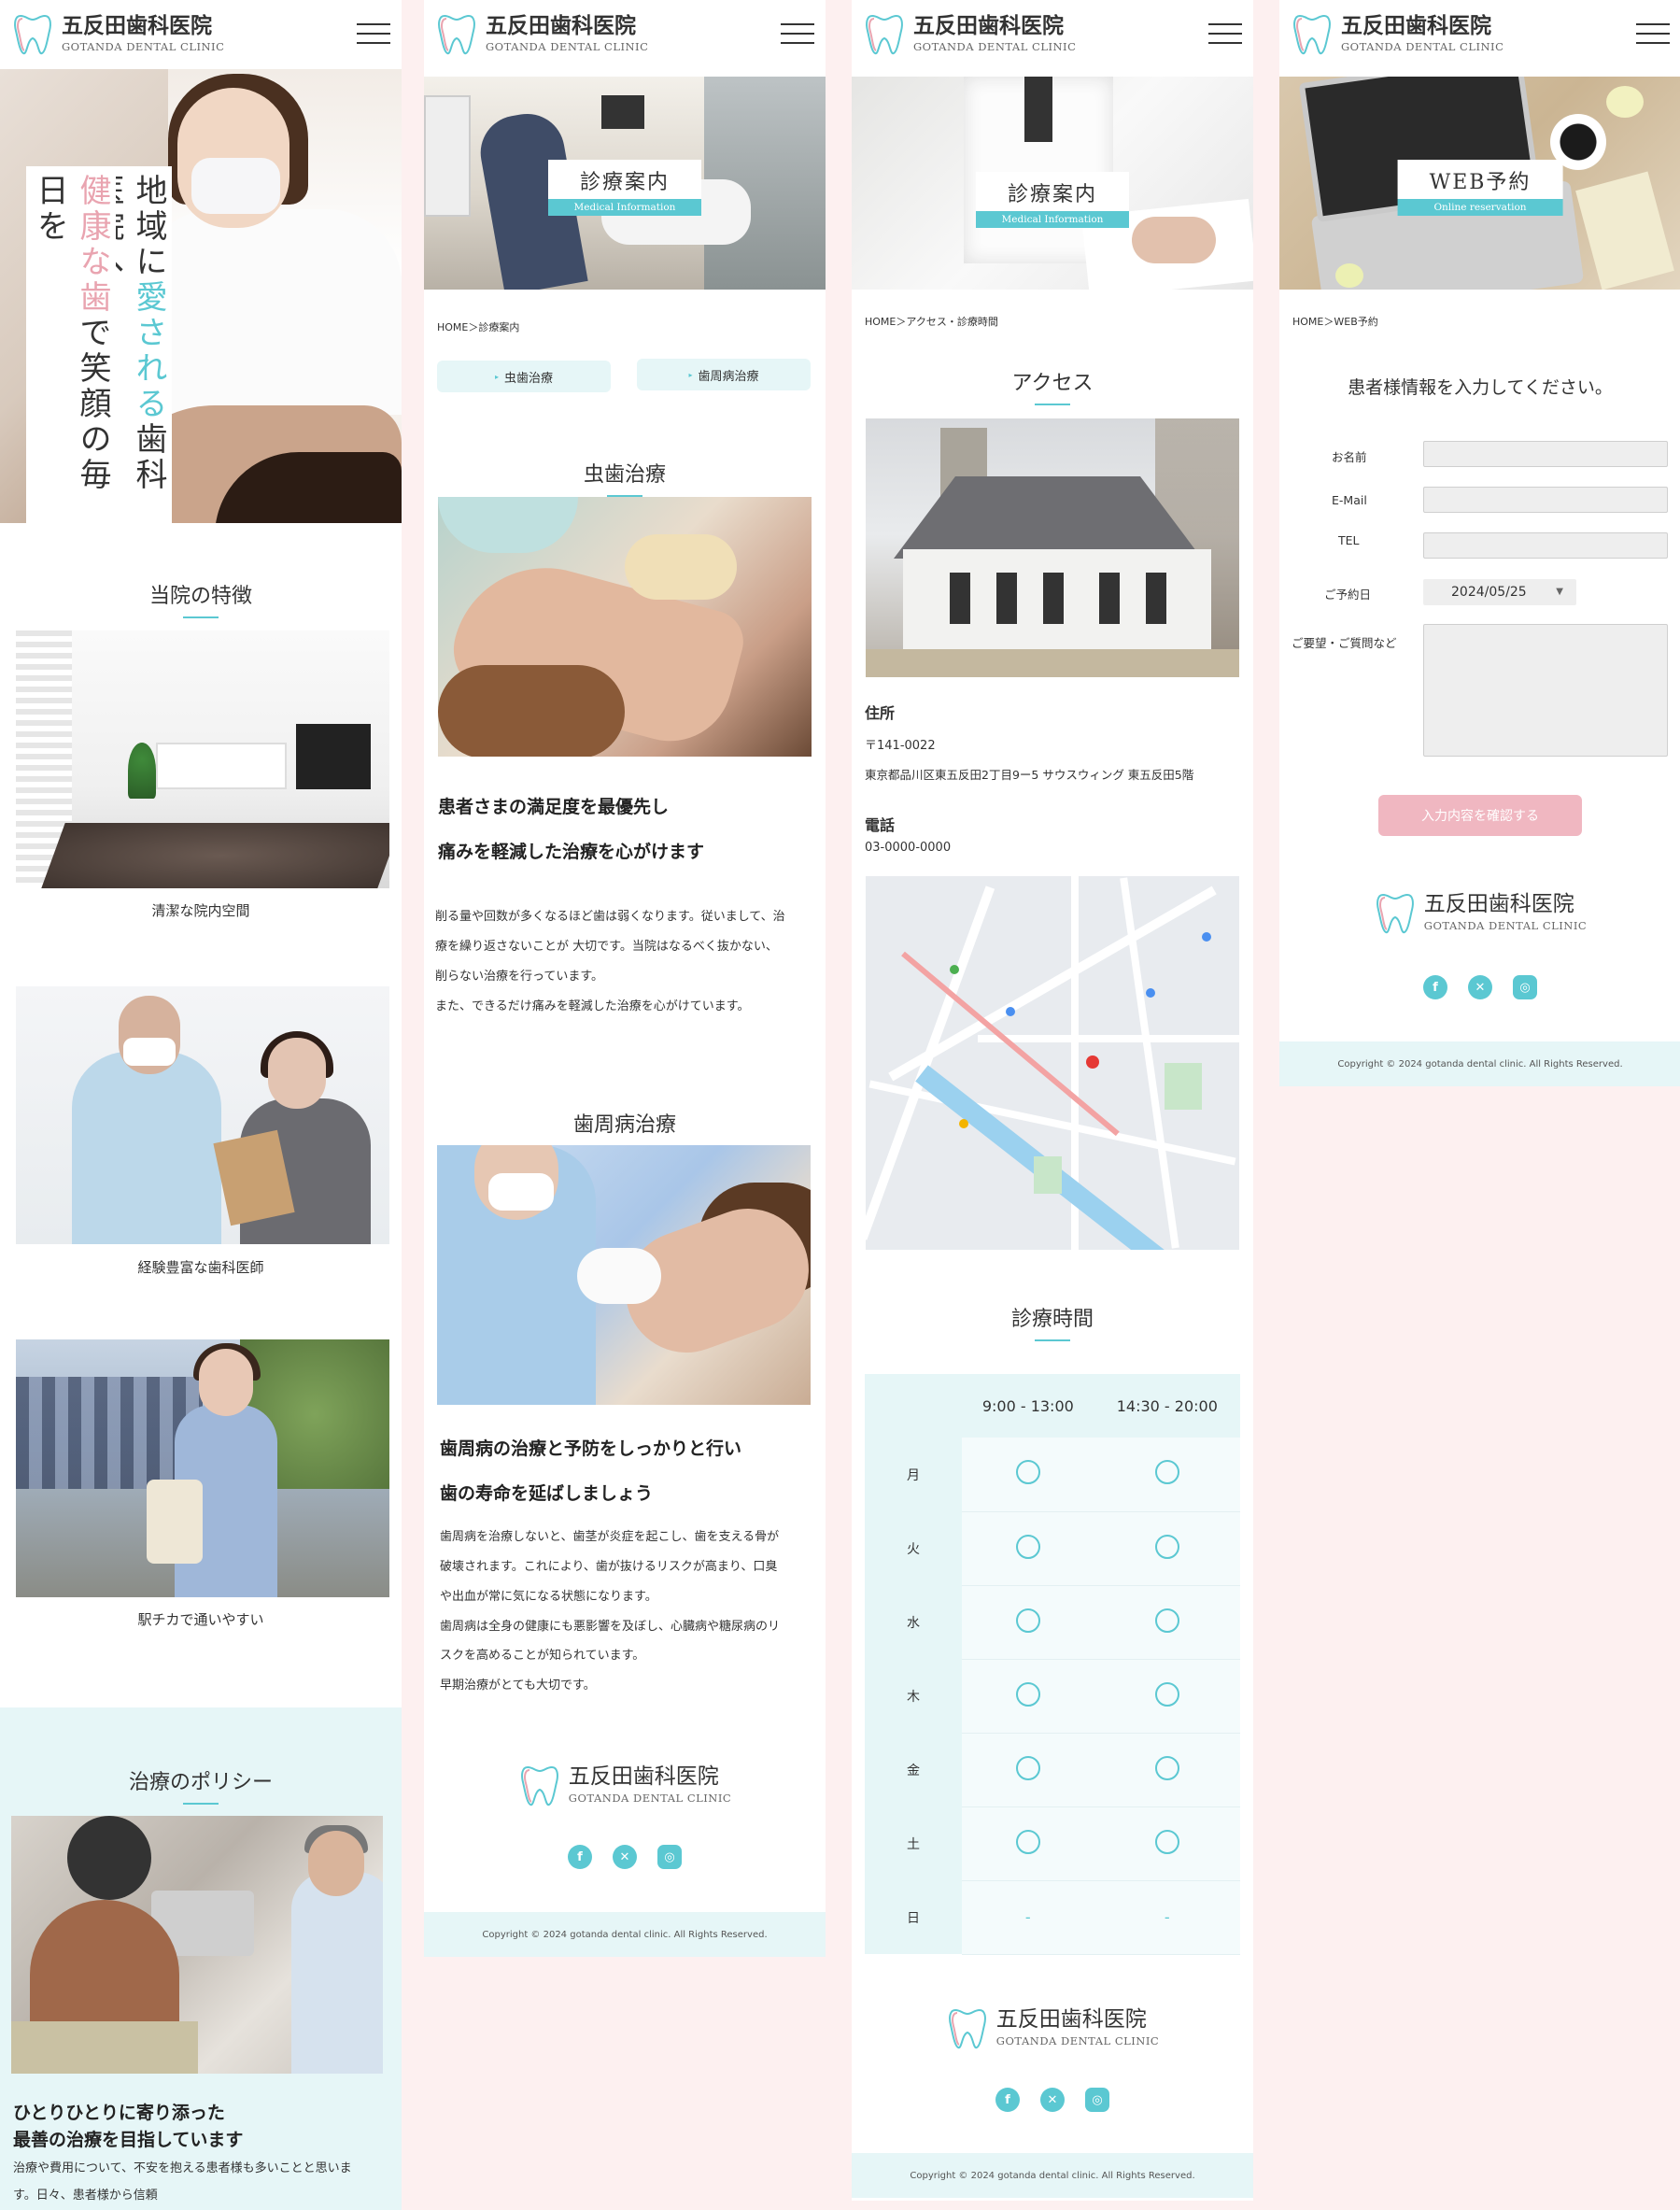 The width and height of the screenshot is (1680, 2210). I want to click on email-input, so click(1545, 500).